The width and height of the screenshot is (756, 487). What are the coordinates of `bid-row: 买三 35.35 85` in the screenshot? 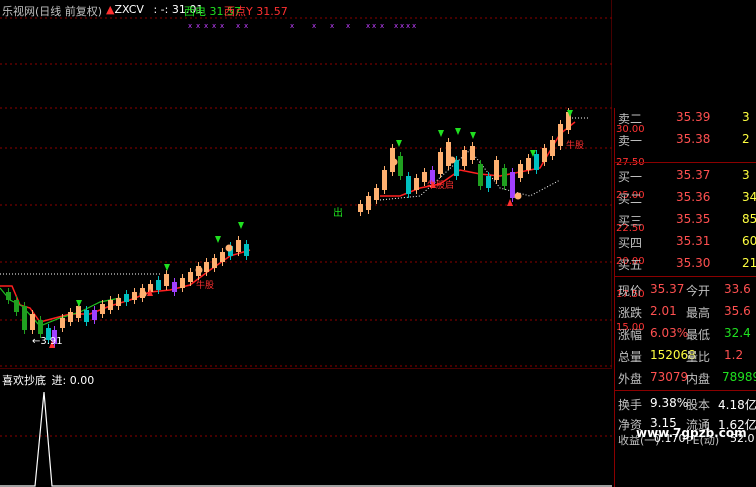 It's located at (687, 220).